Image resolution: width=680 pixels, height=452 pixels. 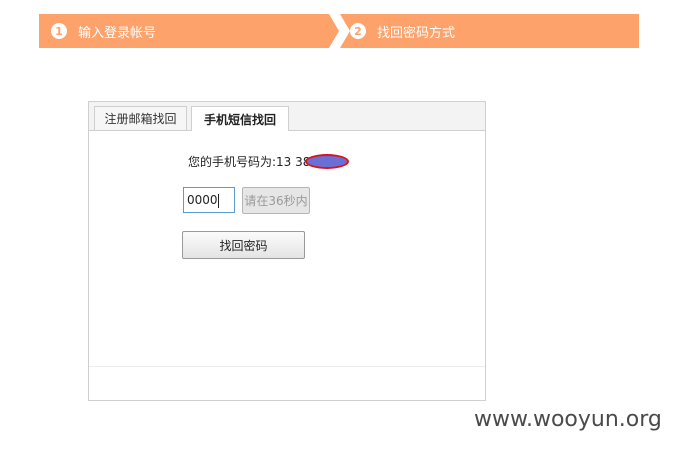 What do you see at coordinates (276, 200) in the screenshot?
I see `resend-countdown-button: 请在36秒内` at bounding box center [276, 200].